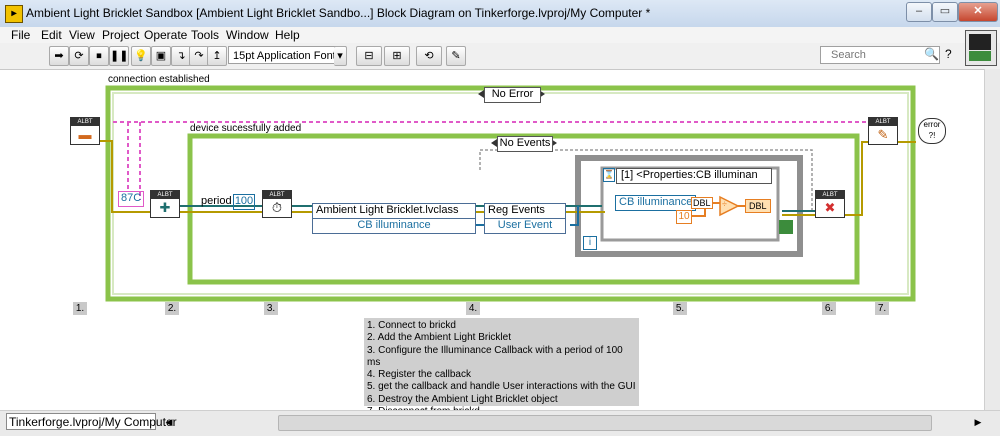 The image size is (1000, 436). Describe the element at coordinates (525, 218) in the screenshot. I see `register-events-node: Reg Events User Event` at that location.